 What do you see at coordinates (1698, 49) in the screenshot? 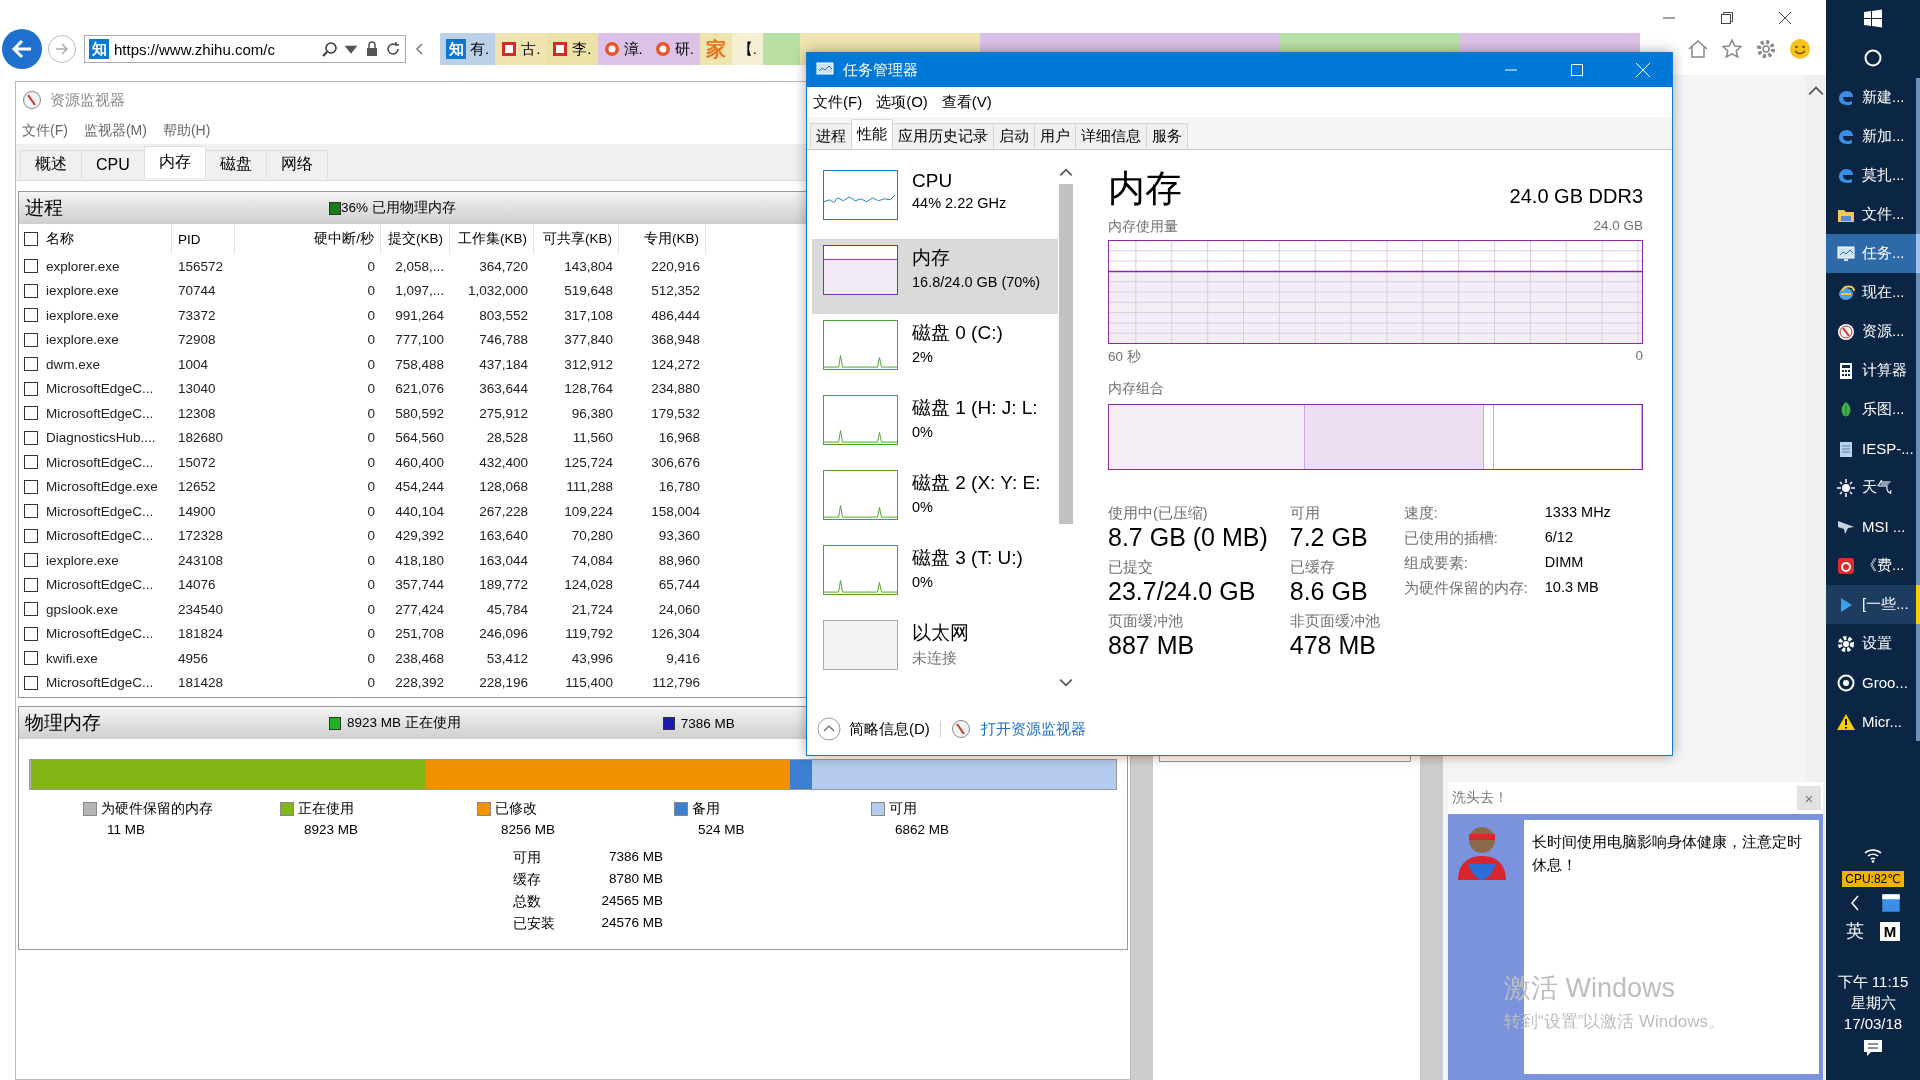
I see `home-icon` at bounding box center [1698, 49].